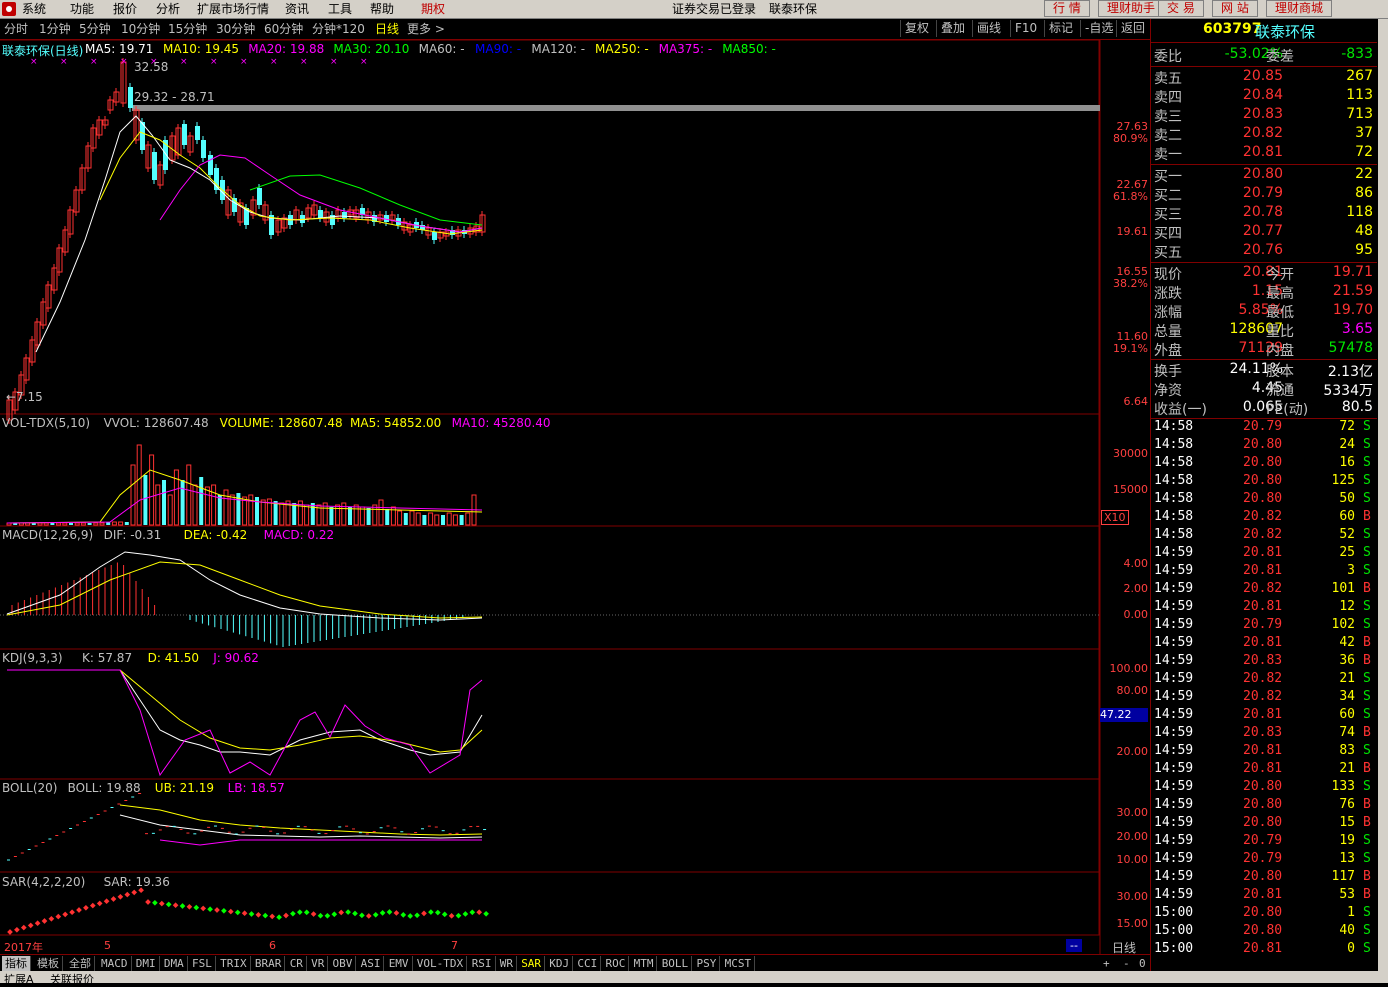  Describe the element at coordinates (202, 963) in the screenshot. I see `indicator-fsl: FSL` at that location.